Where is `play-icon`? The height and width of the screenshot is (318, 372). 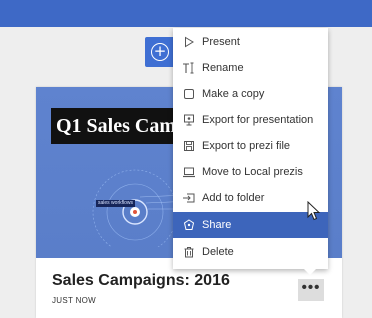 play-icon is located at coordinates (189, 42).